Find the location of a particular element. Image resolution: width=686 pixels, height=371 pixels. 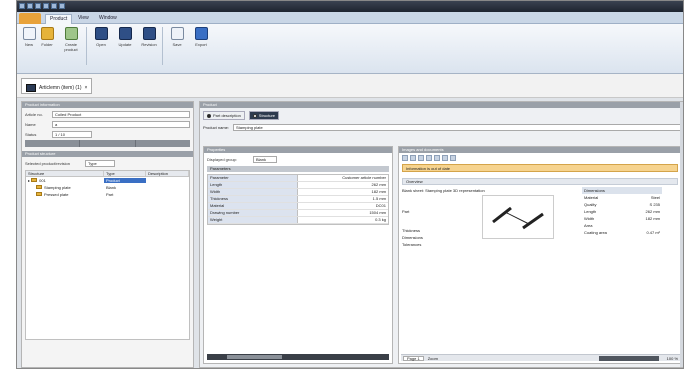

param-row: Parameter Customer article number is located at coordinates (298, 178).